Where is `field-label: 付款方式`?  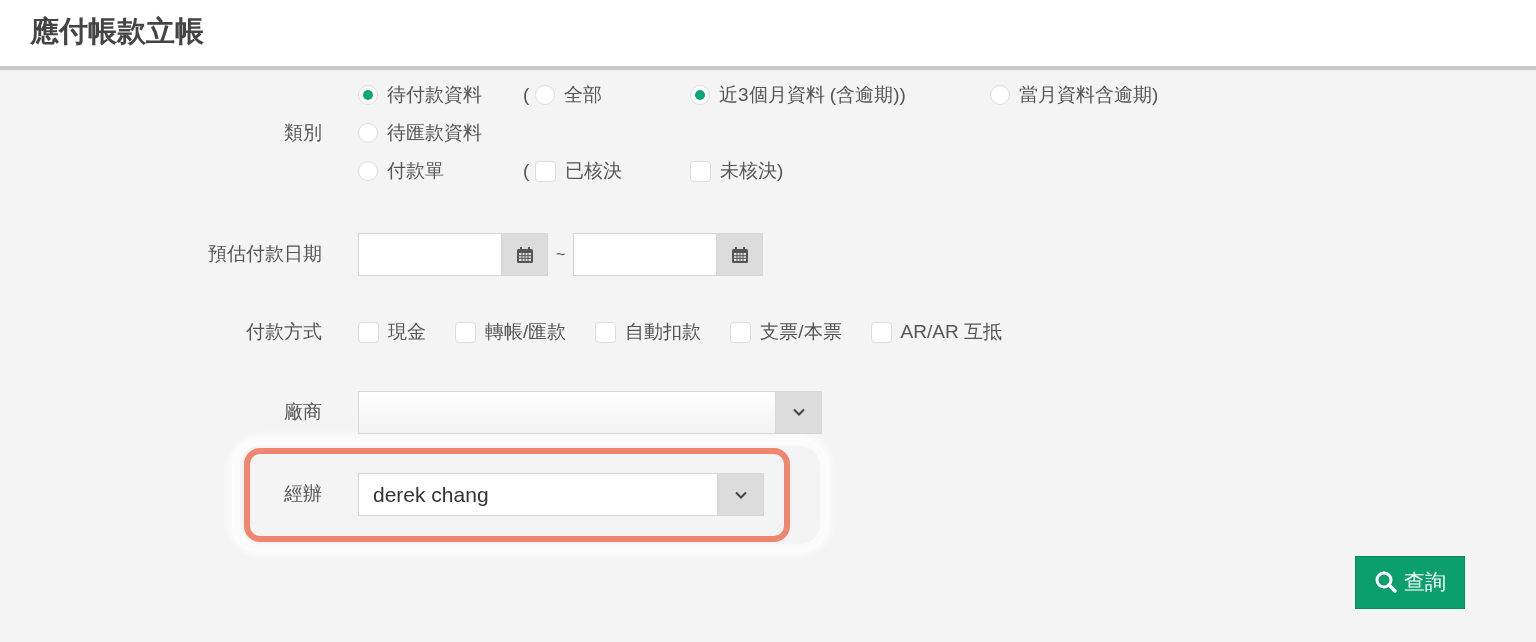 field-label: 付款方式 is located at coordinates (283, 332).